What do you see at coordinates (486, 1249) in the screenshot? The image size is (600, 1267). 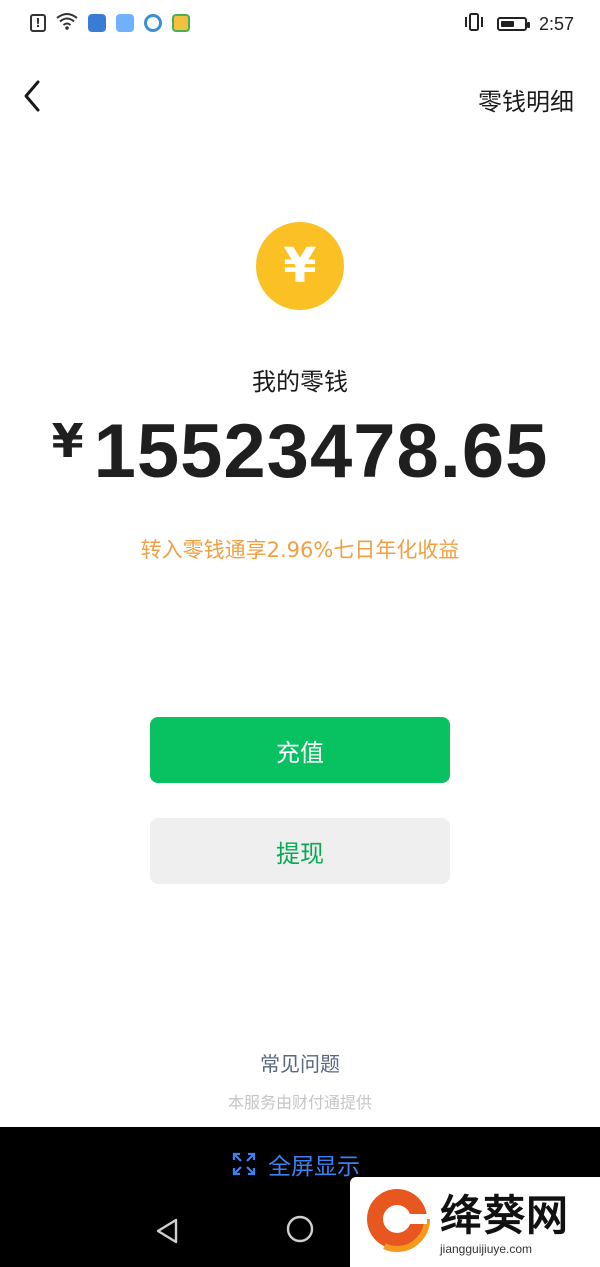 I see `watermark-url: jiangguijiuye.com` at bounding box center [486, 1249].